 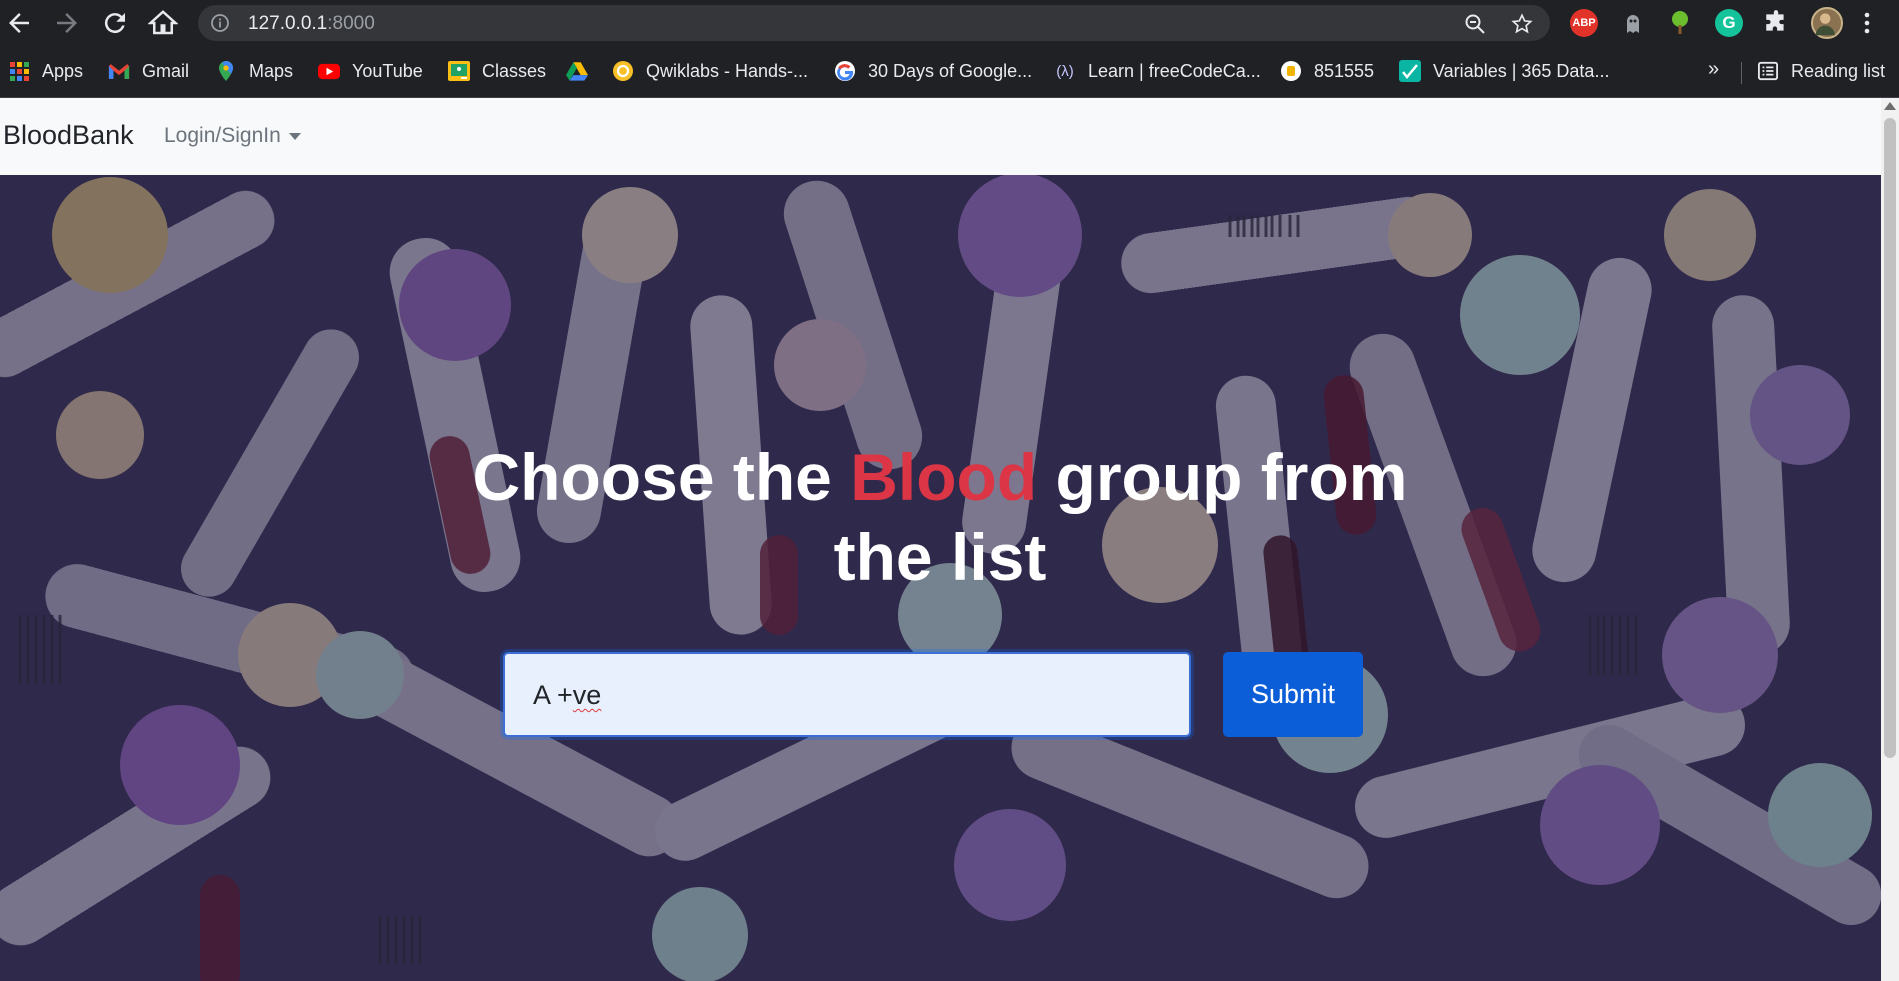 What do you see at coordinates (166, 70) in the screenshot?
I see `bookmark-label: Gmail` at bounding box center [166, 70].